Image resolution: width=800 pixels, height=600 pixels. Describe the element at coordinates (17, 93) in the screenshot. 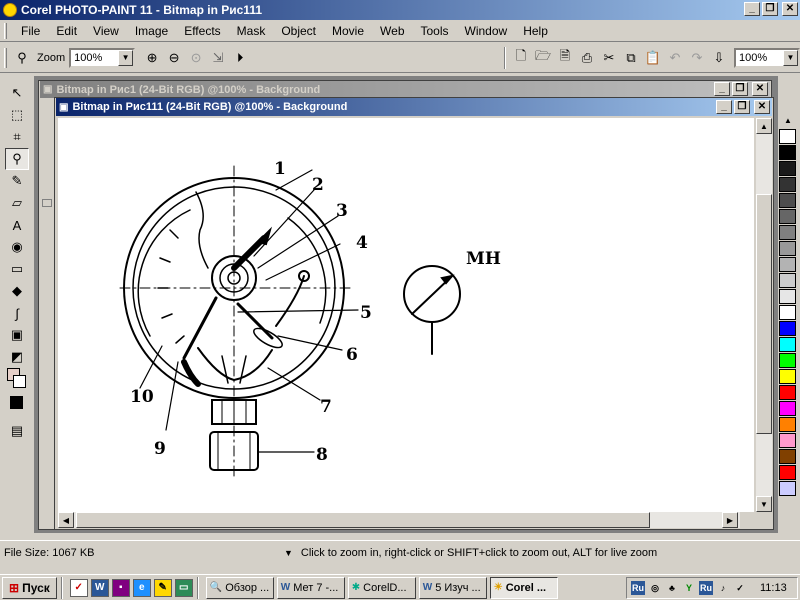

I see `pick-tool-icon: ↖` at that location.